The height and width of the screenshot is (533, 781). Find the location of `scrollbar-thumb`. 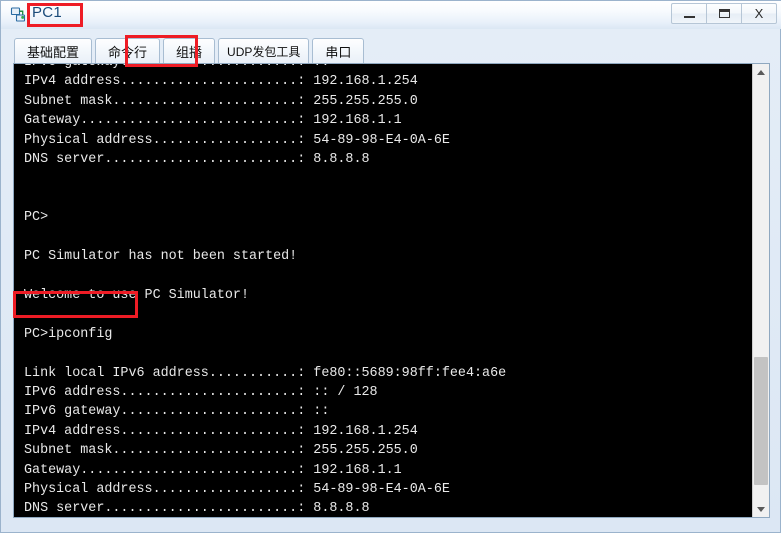

scrollbar-thumb is located at coordinates (761, 421).